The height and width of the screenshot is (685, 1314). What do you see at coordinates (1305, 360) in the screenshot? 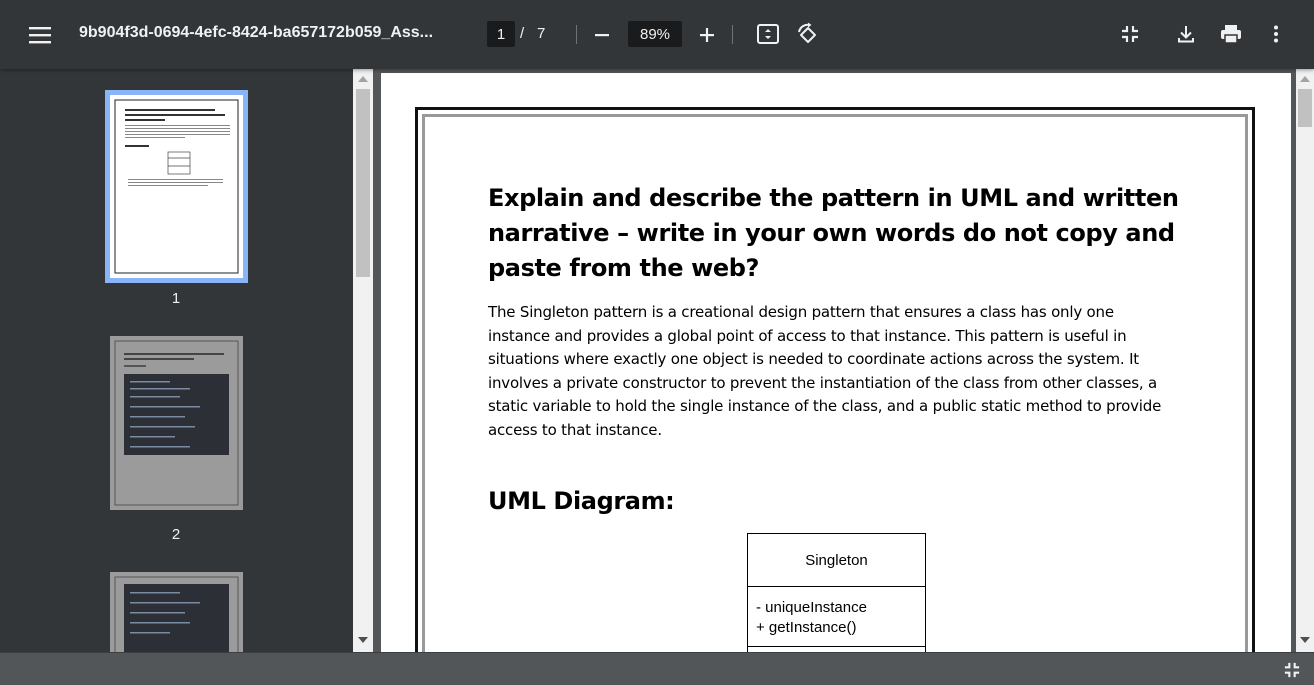
I see `viewer-scrollbar` at bounding box center [1305, 360].